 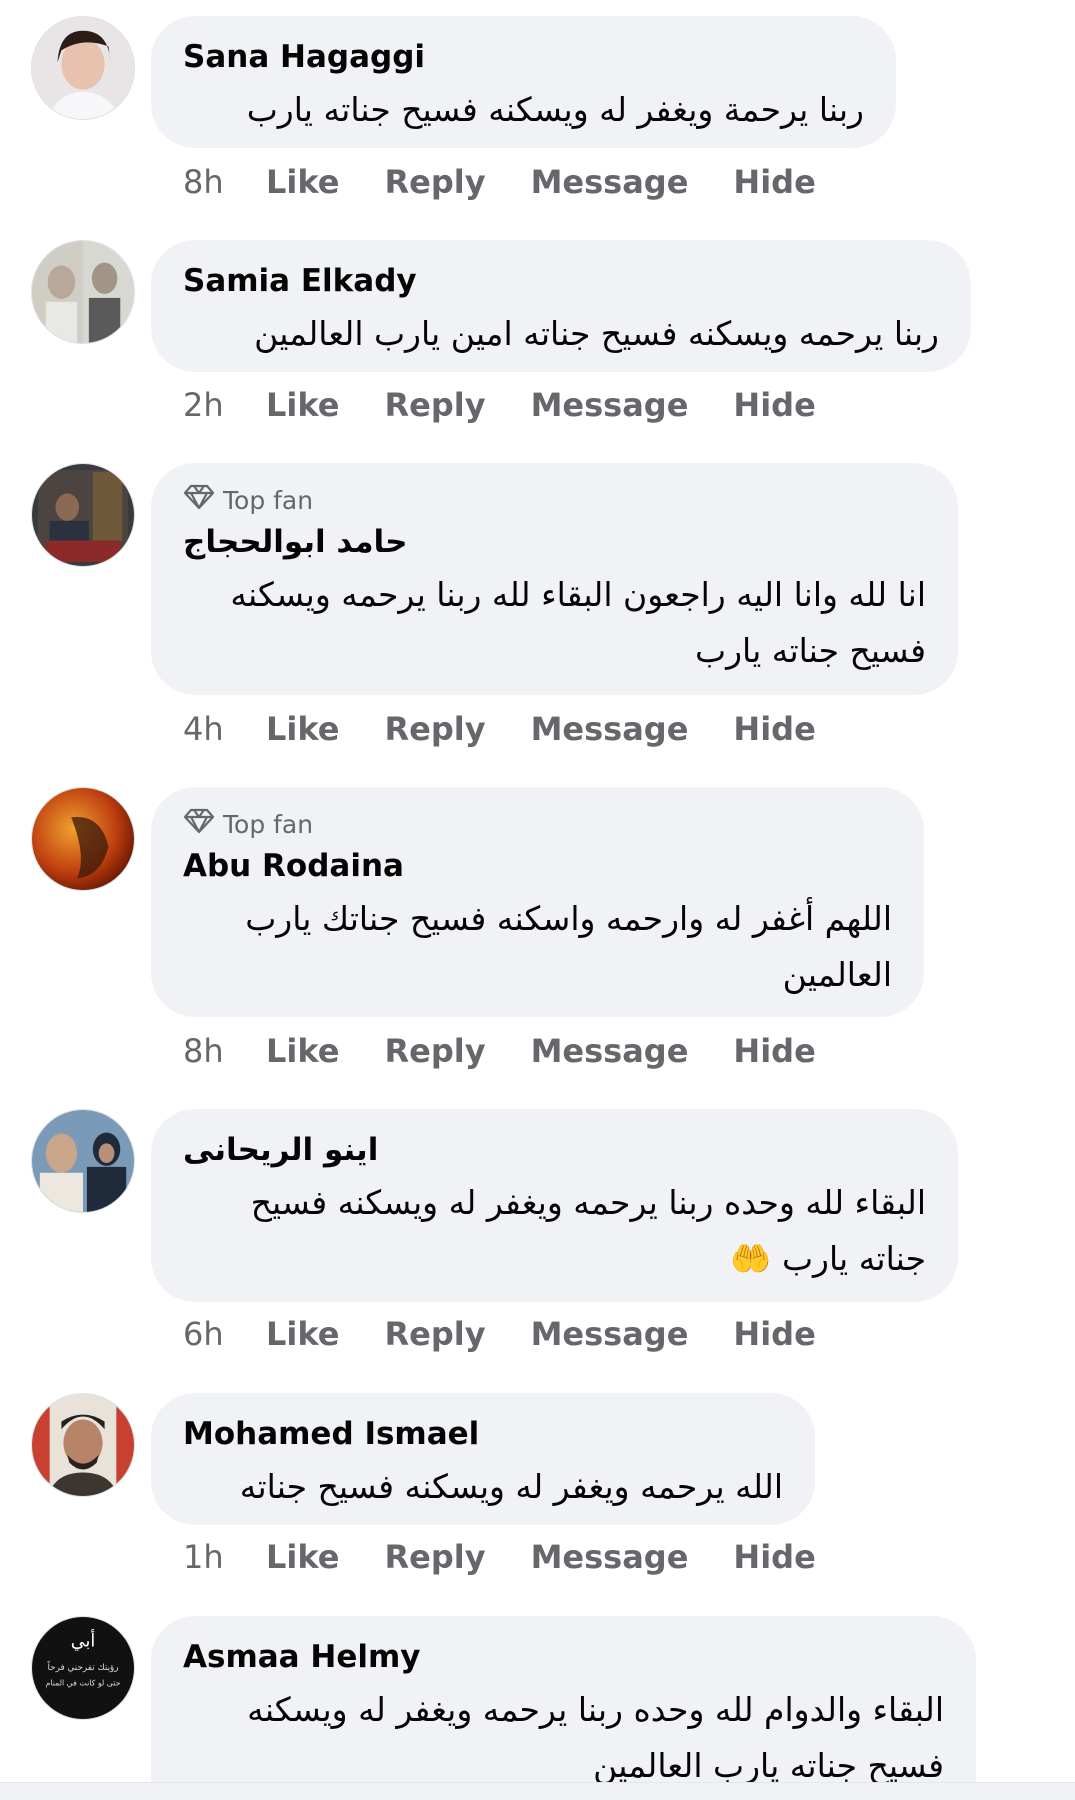 What do you see at coordinates (561, 281) in the screenshot?
I see `comment-author: Samia Elkady` at bounding box center [561, 281].